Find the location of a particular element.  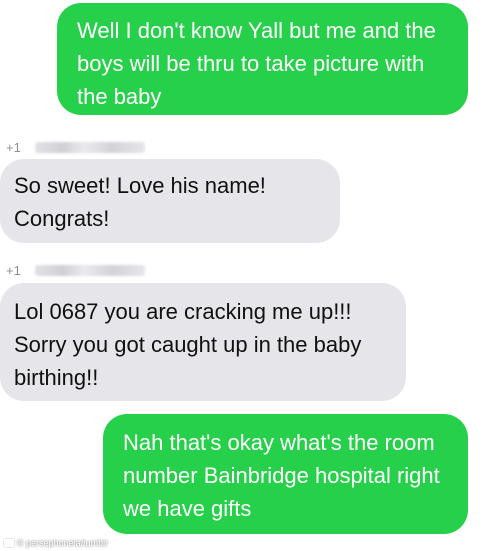

camera-icon is located at coordinates (9, 543).